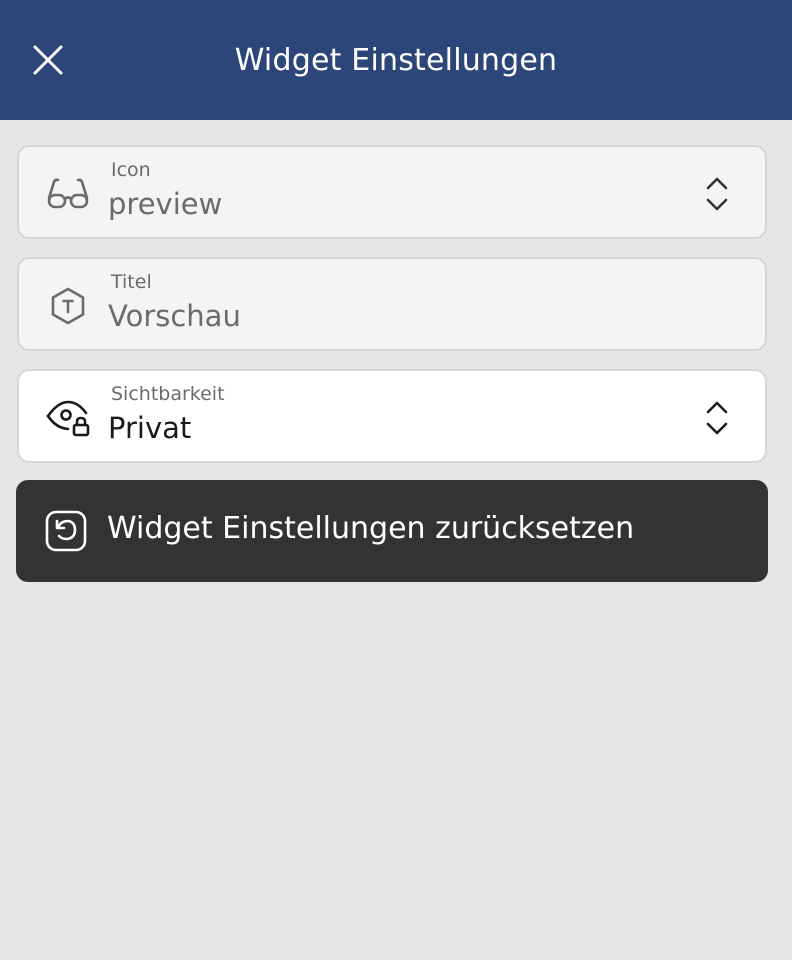 This screenshot has width=792, height=960. I want to click on eye-lock-icon, so click(68, 418).